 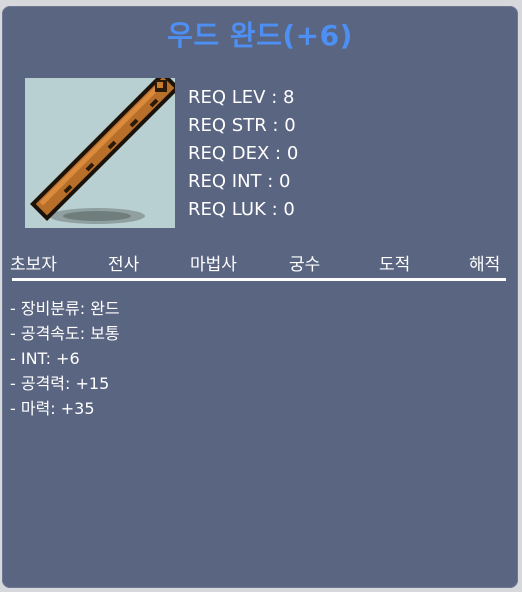 I want to click on stat-magic: - 마력: +35, so click(x=52, y=408).